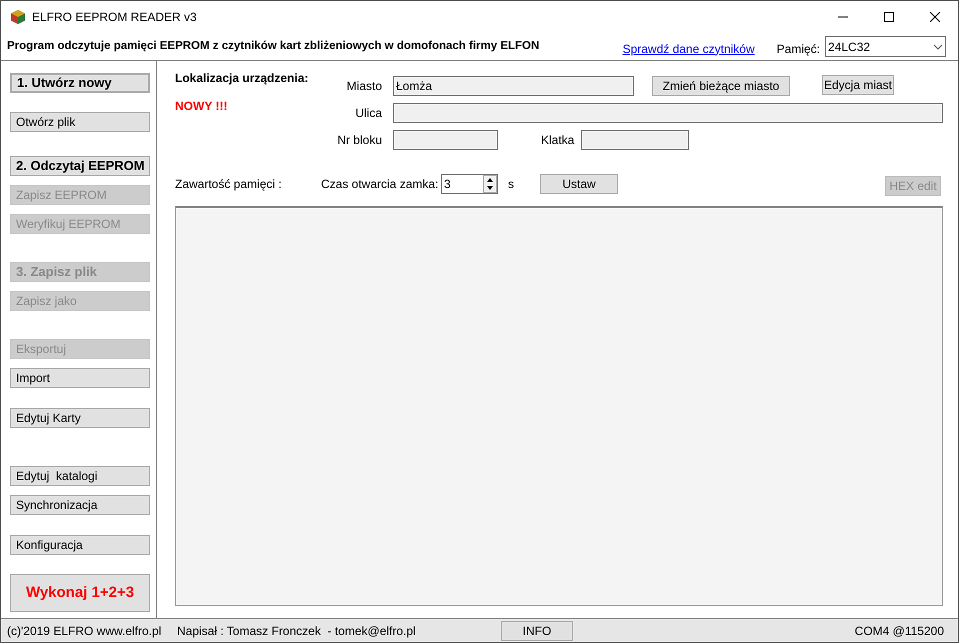 Image resolution: width=959 pixels, height=643 pixels. I want to click on seconds-unit: s, so click(511, 184).